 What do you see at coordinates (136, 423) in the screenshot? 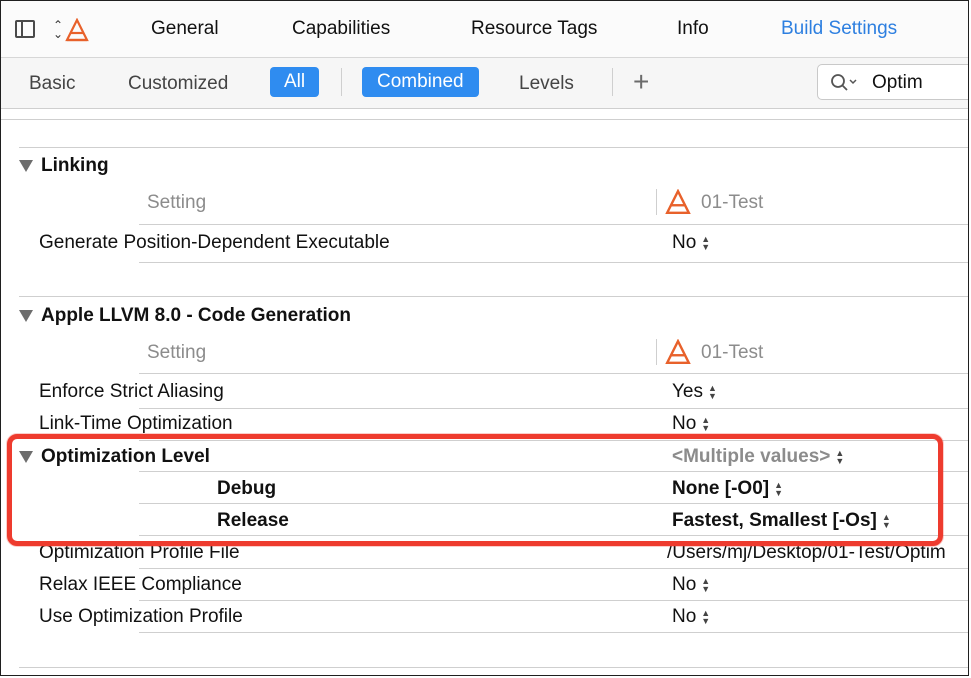
I see `setting-label: Link-Time Optimization` at bounding box center [136, 423].